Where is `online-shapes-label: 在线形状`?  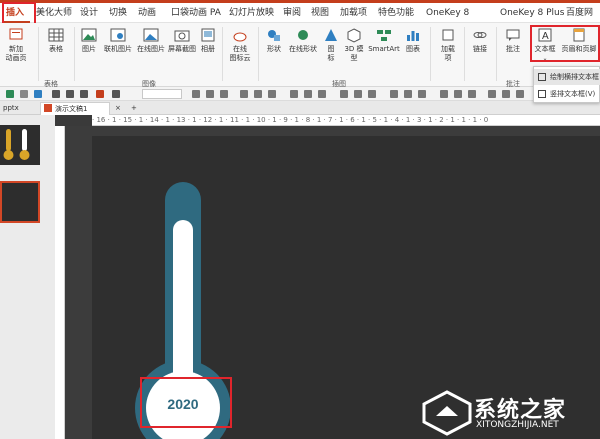
online-shapes-label: 在线形状 is located at coordinates (303, 49).